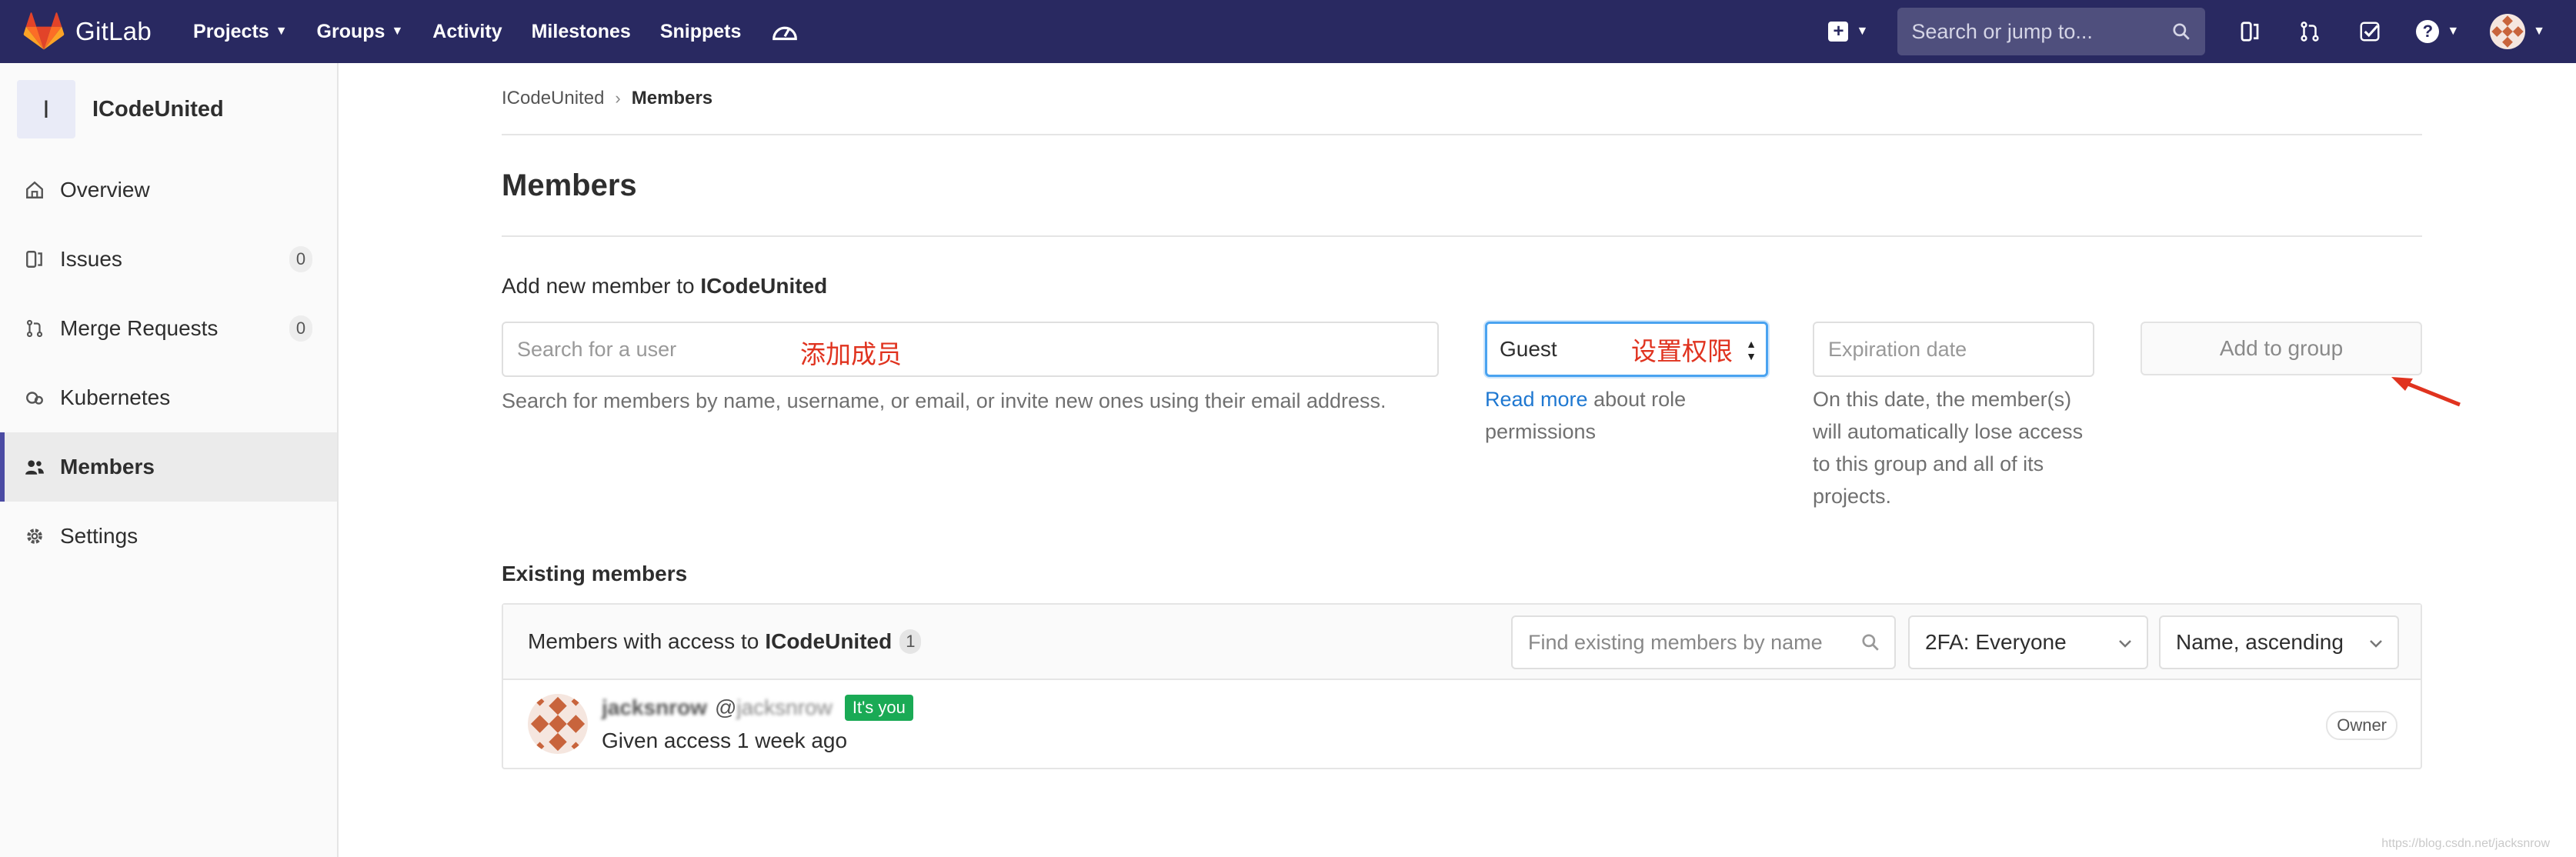  Describe the element at coordinates (655, 707) in the screenshot. I see `member-name: jacksnrow` at that location.